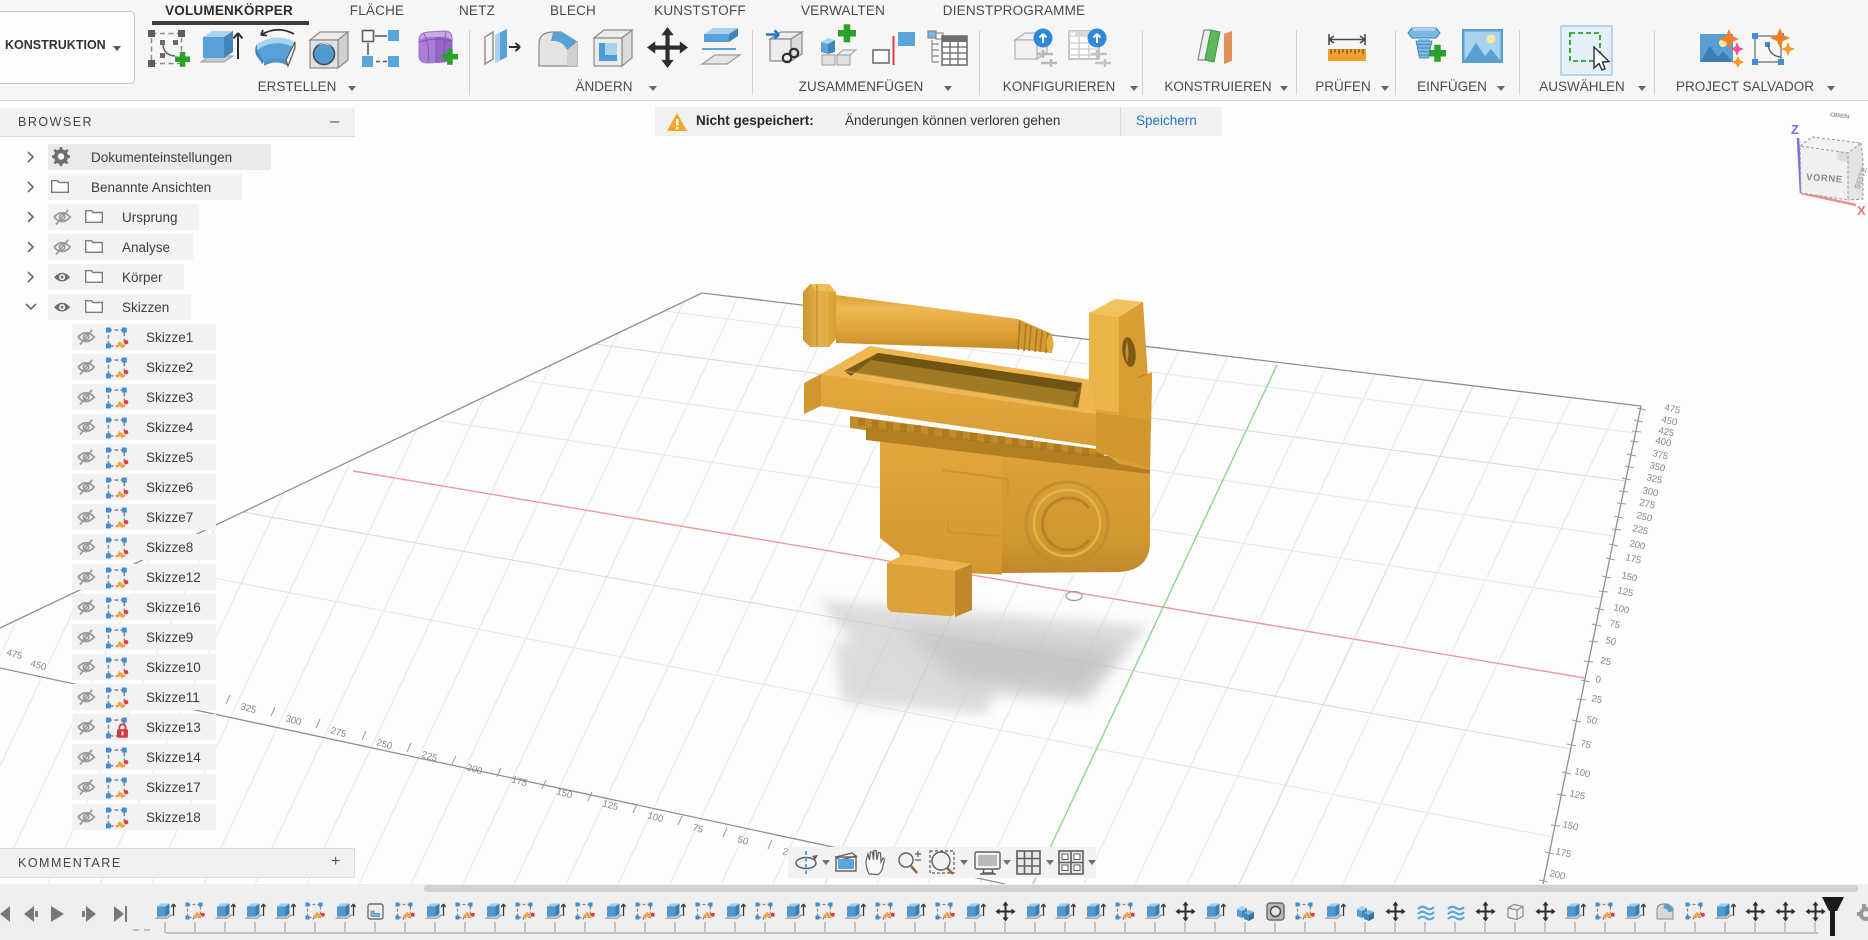 Image resolution: width=1868 pixels, height=940 pixels. I want to click on svg-text: Skizze6, so click(169, 487).